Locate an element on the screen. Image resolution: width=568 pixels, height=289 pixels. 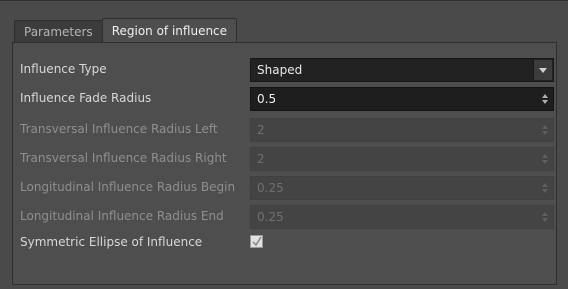
longitudinal-end-spinbox: 0.25 is located at coordinates (402, 217).